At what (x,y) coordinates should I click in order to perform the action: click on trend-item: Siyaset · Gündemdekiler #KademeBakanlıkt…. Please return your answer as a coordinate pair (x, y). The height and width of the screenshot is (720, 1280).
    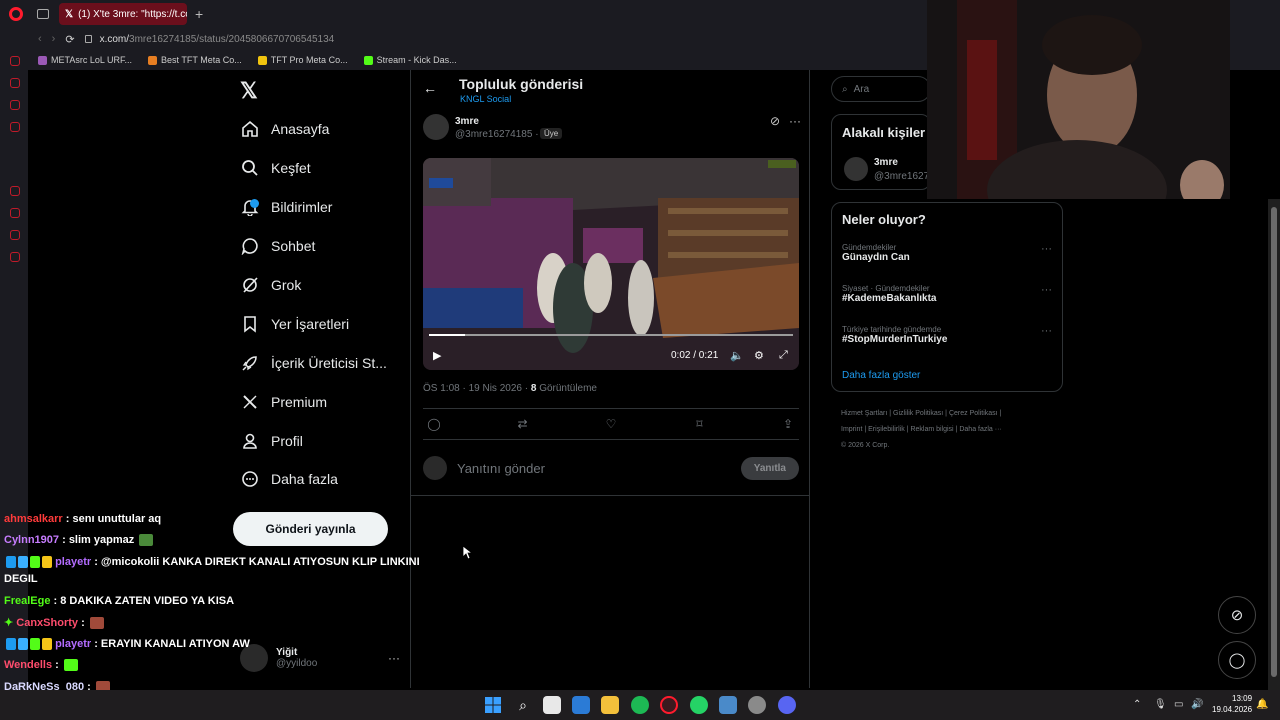
    Looking at the image, I should click on (948, 294).